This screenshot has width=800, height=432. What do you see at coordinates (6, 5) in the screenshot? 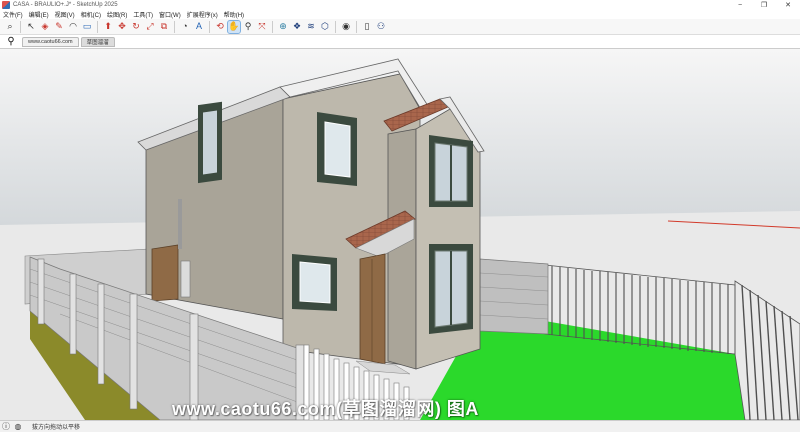
I see `sketchup-logo-icon` at bounding box center [6, 5].